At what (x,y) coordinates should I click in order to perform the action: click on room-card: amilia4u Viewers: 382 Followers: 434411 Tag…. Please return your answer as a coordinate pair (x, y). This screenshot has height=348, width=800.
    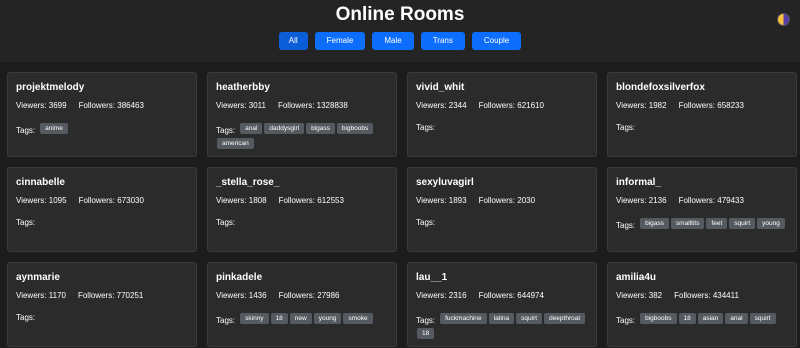
    Looking at the image, I should click on (702, 304).